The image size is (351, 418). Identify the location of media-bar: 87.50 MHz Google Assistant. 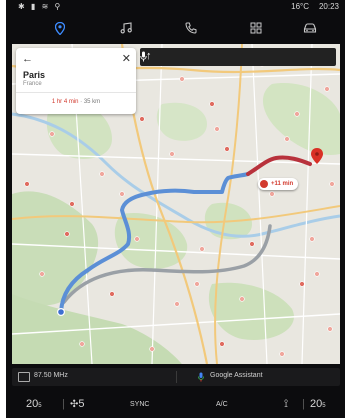
(176, 377).